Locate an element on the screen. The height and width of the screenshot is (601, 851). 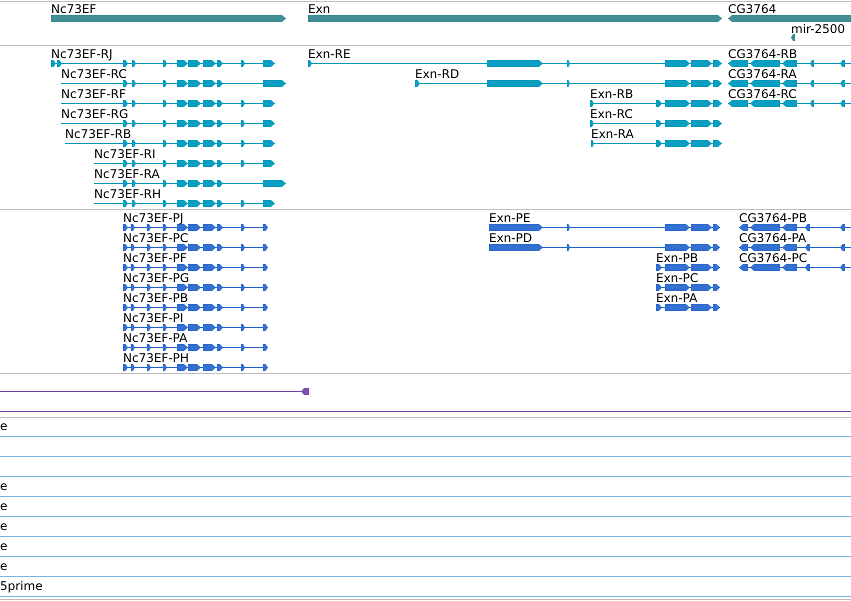
feature-label: Exn-PC is located at coordinates (677, 278).